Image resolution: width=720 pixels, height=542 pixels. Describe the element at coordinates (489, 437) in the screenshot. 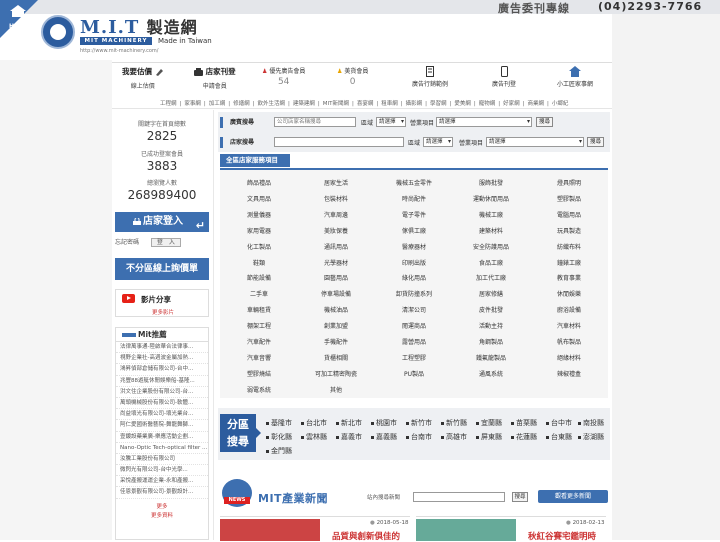

I see `region-item: 屏東縣` at that location.